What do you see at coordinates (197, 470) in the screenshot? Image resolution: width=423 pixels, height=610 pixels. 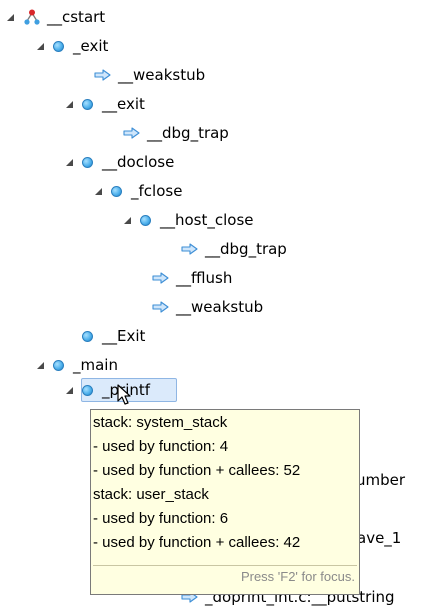 I see `tooltip-line: - used by function + callees: 52` at bounding box center [197, 470].